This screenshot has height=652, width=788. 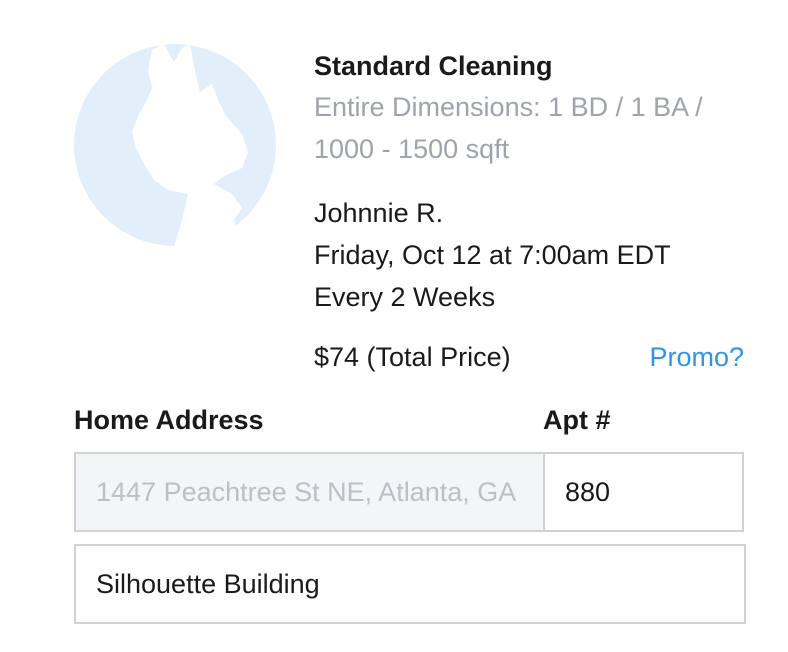 What do you see at coordinates (309, 492) in the screenshot?
I see `home-address-input` at bounding box center [309, 492].